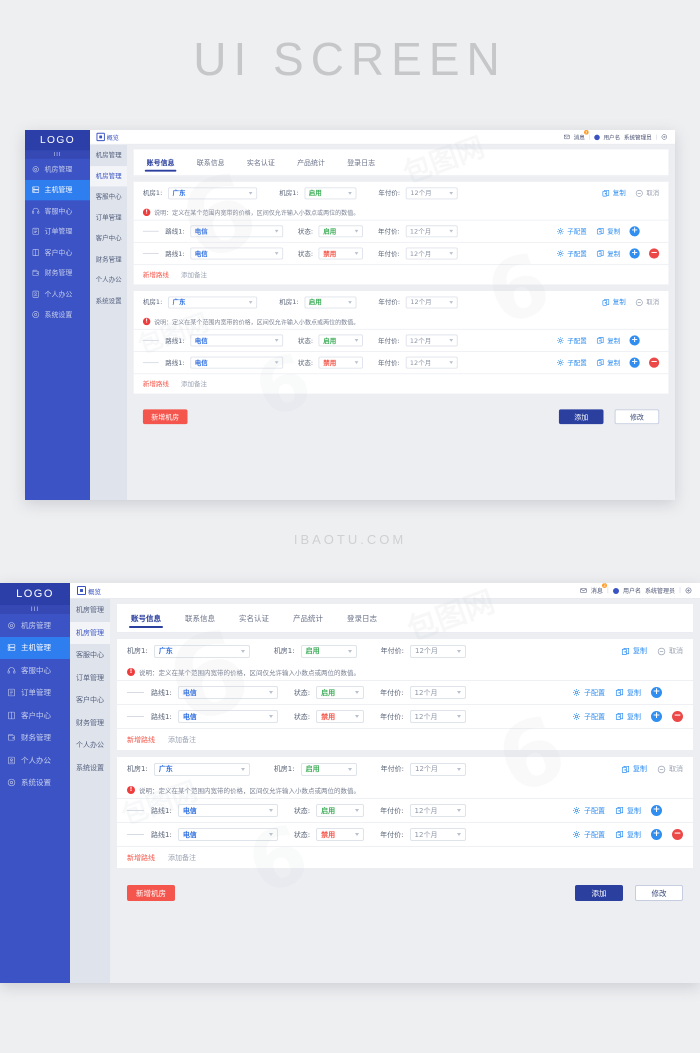 This screenshot has height=1053, width=700. What do you see at coordinates (57, 210) in the screenshot?
I see `sidebar-item-2: 客服中心` at bounding box center [57, 210].